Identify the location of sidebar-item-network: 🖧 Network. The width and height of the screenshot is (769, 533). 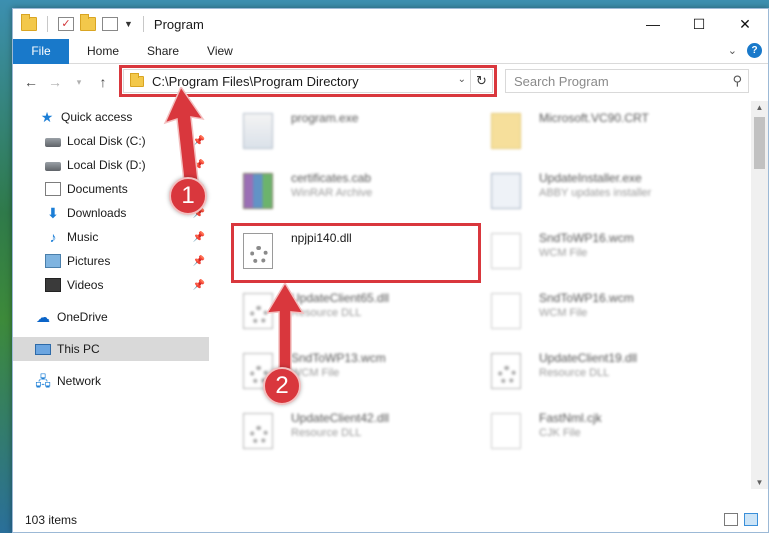
(111, 381).